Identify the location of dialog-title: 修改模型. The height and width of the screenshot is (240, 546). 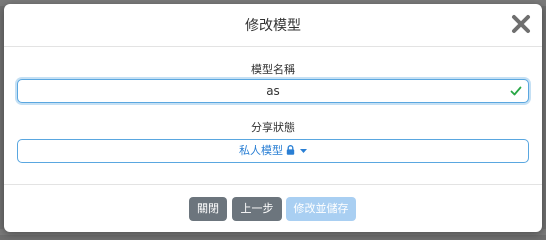
(273, 26).